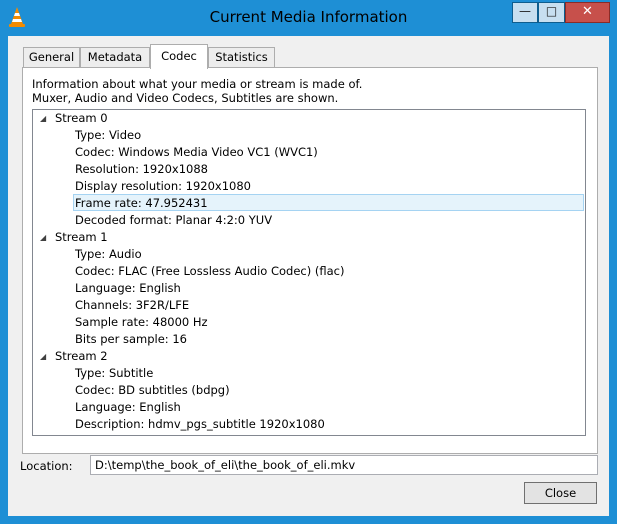 The height and width of the screenshot is (524, 617). What do you see at coordinates (81, 118) in the screenshot?
I see `tree-item-label: Stream 0` at bounding box center [81, 118].